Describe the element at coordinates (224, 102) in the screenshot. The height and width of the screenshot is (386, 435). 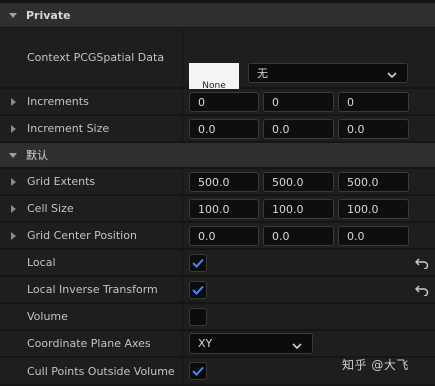
I see `increments-x-field: 0` at that location.